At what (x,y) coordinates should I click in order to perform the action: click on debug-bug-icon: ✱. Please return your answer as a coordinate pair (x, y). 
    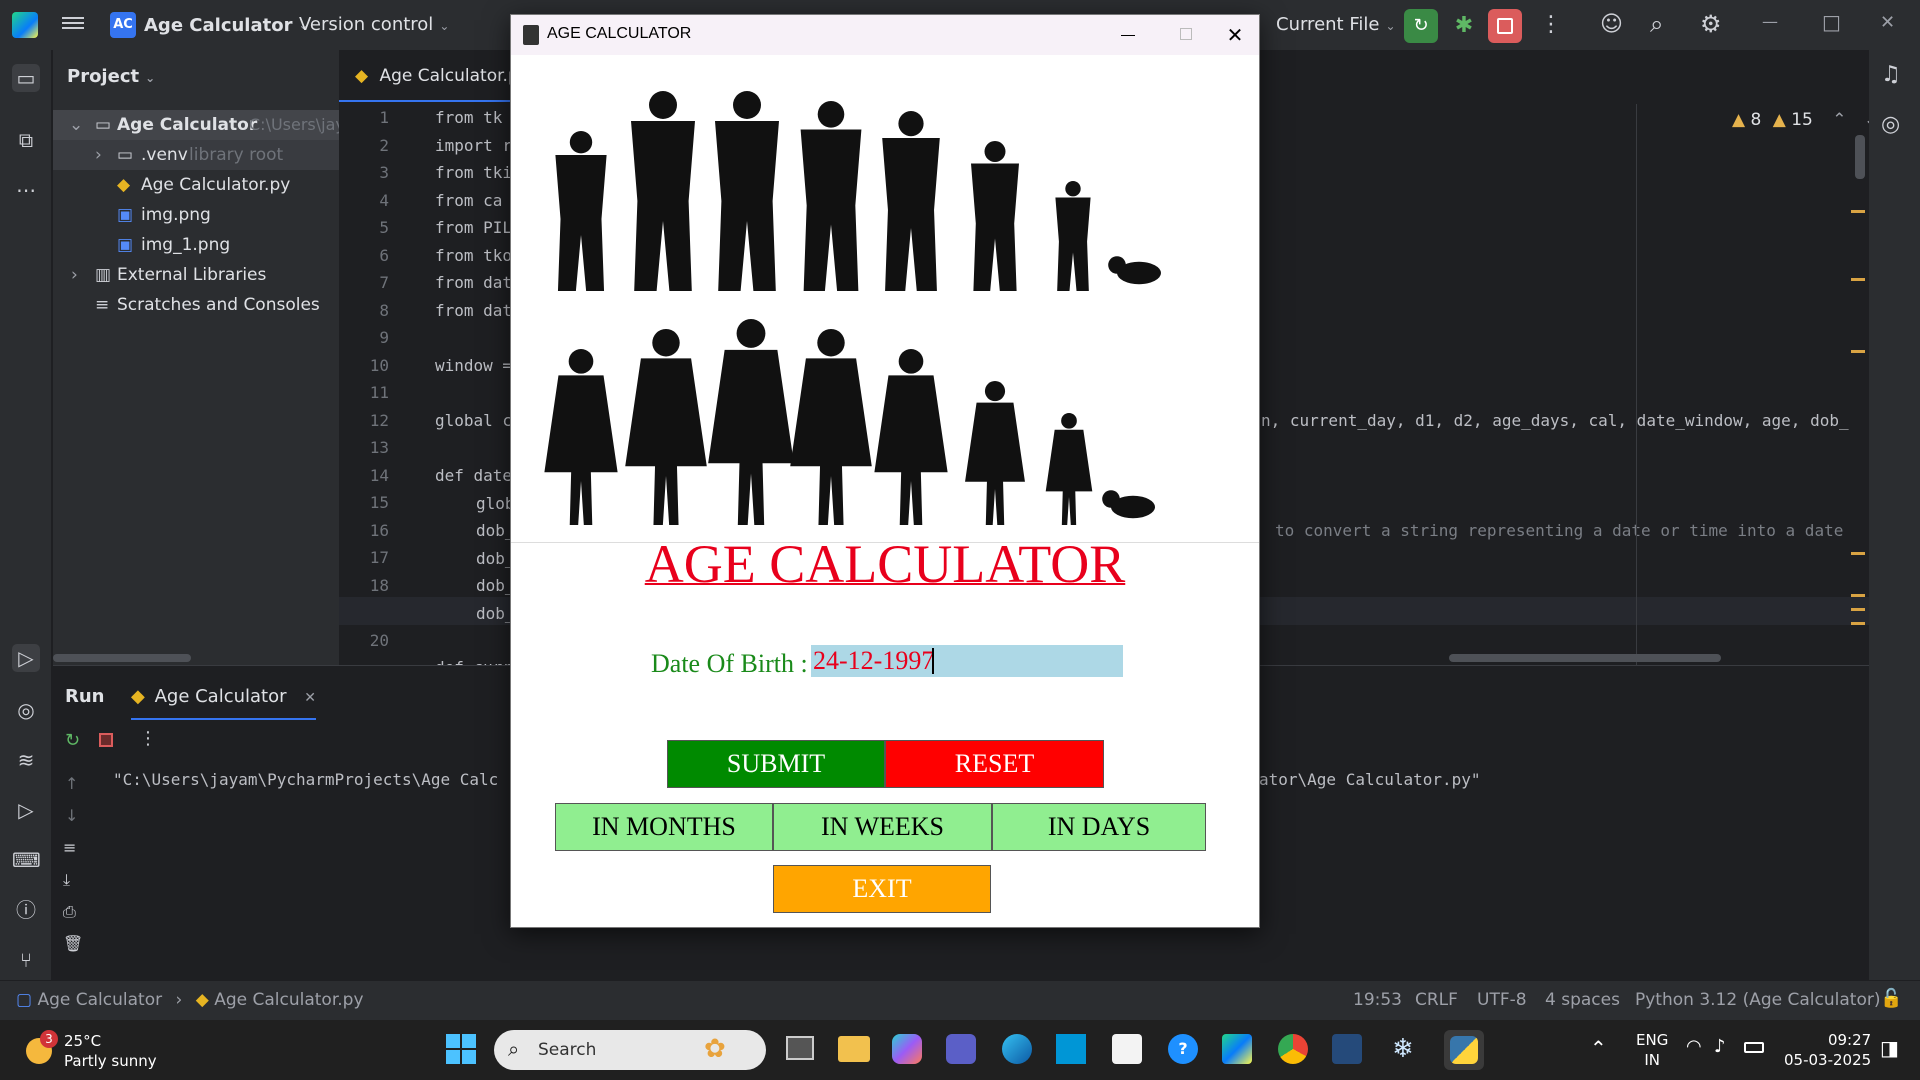
    Looking at the image, I should click on (1464, 26).